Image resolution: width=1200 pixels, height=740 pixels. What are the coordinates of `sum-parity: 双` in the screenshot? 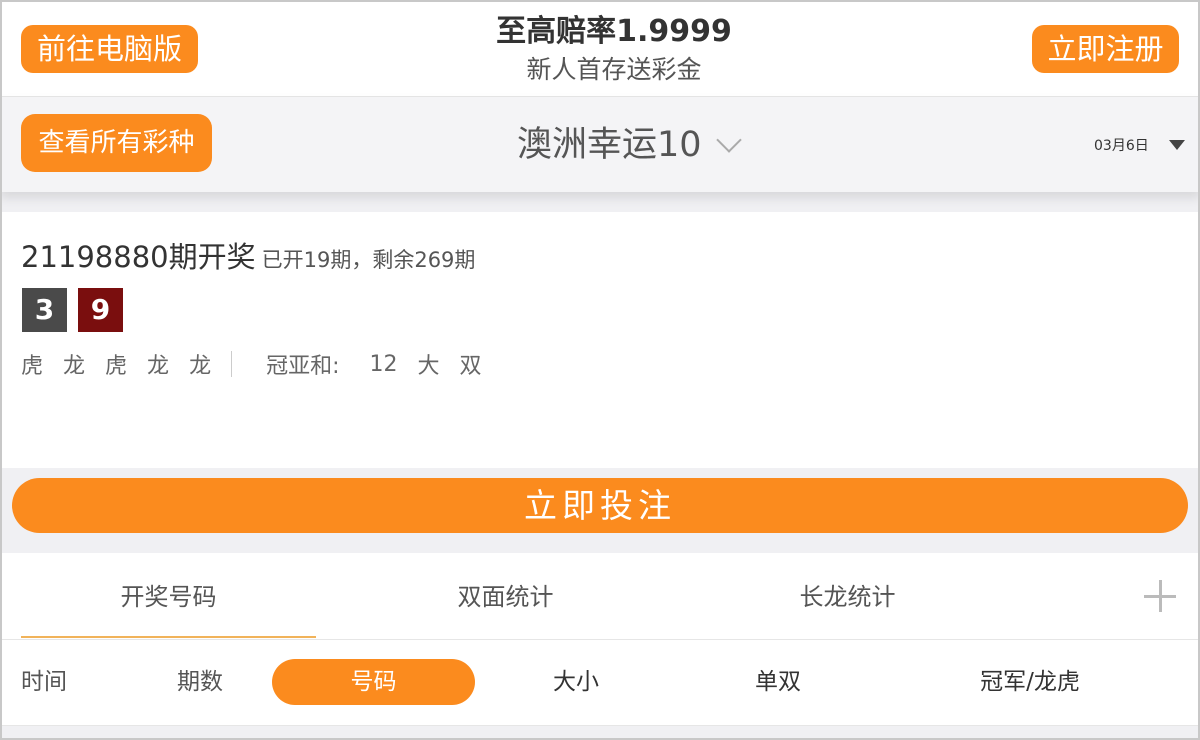 It's located at (470, 366).